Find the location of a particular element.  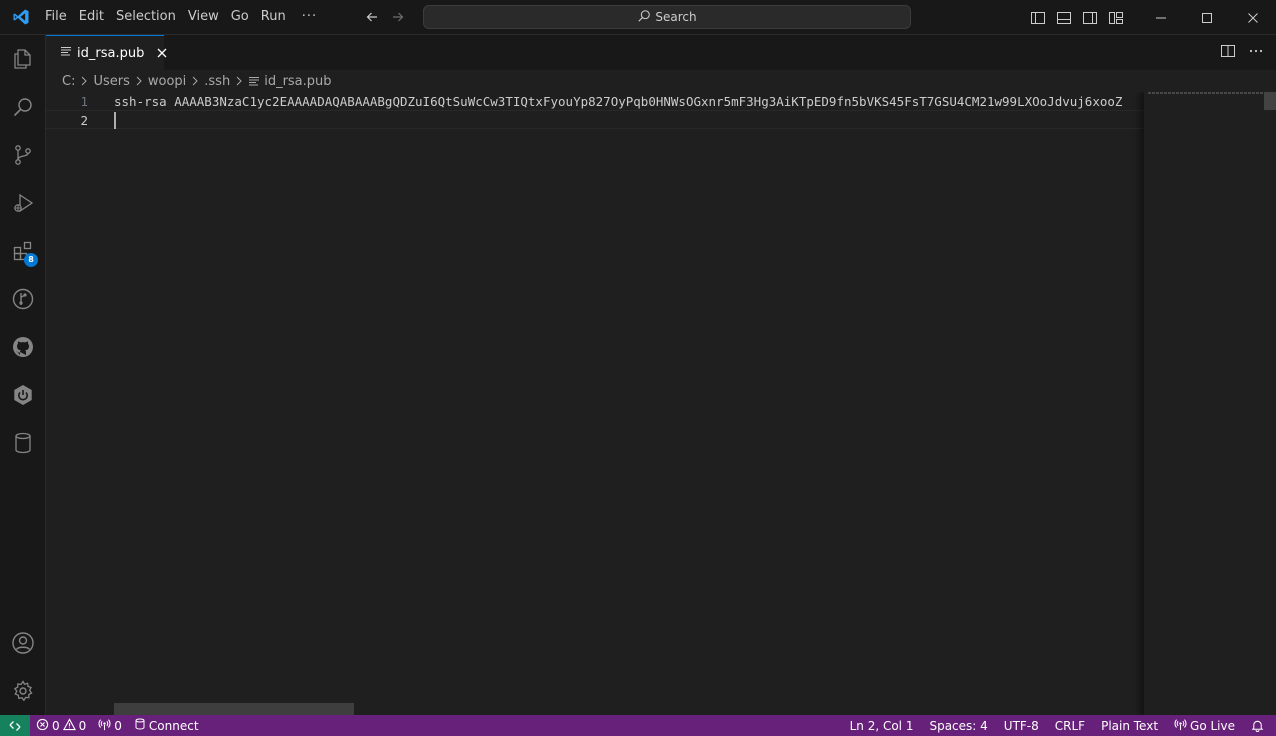

source-control-icon is located at coordinates (23, 155).